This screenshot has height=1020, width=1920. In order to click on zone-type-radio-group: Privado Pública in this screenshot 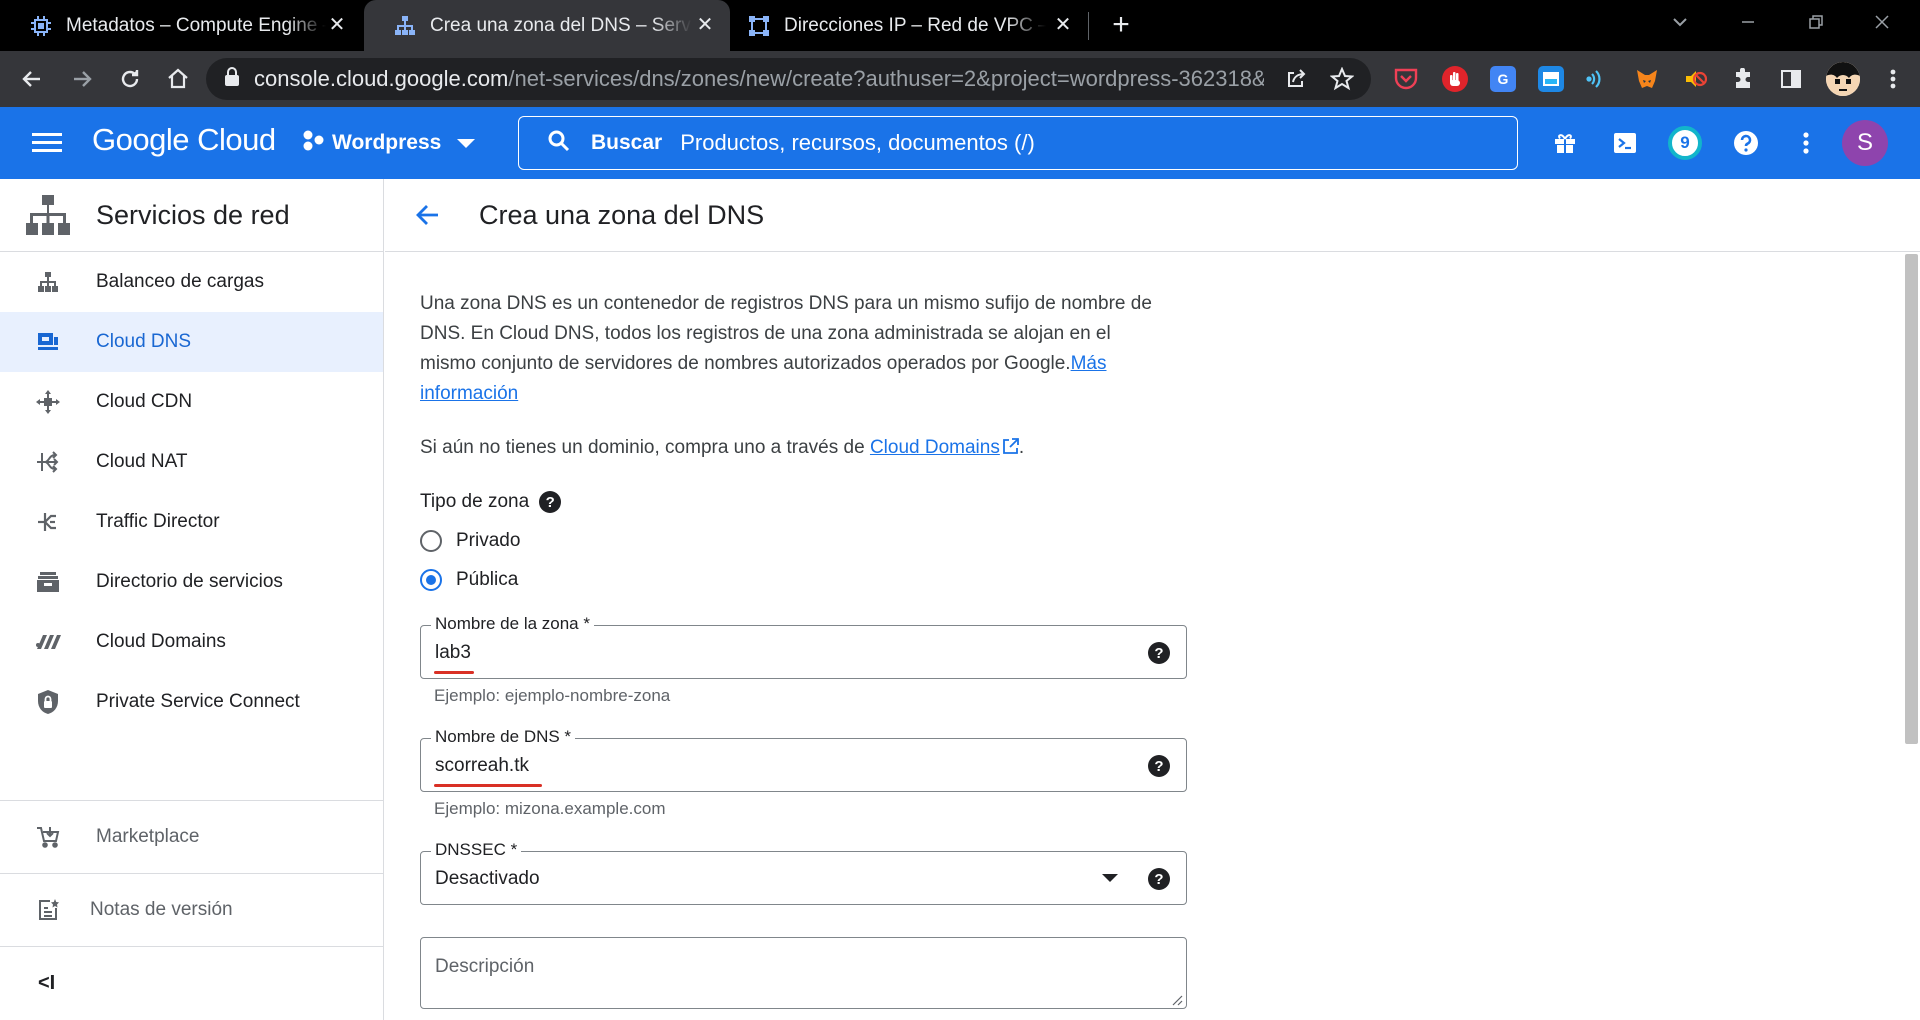, I will do `click(820, 560)`.